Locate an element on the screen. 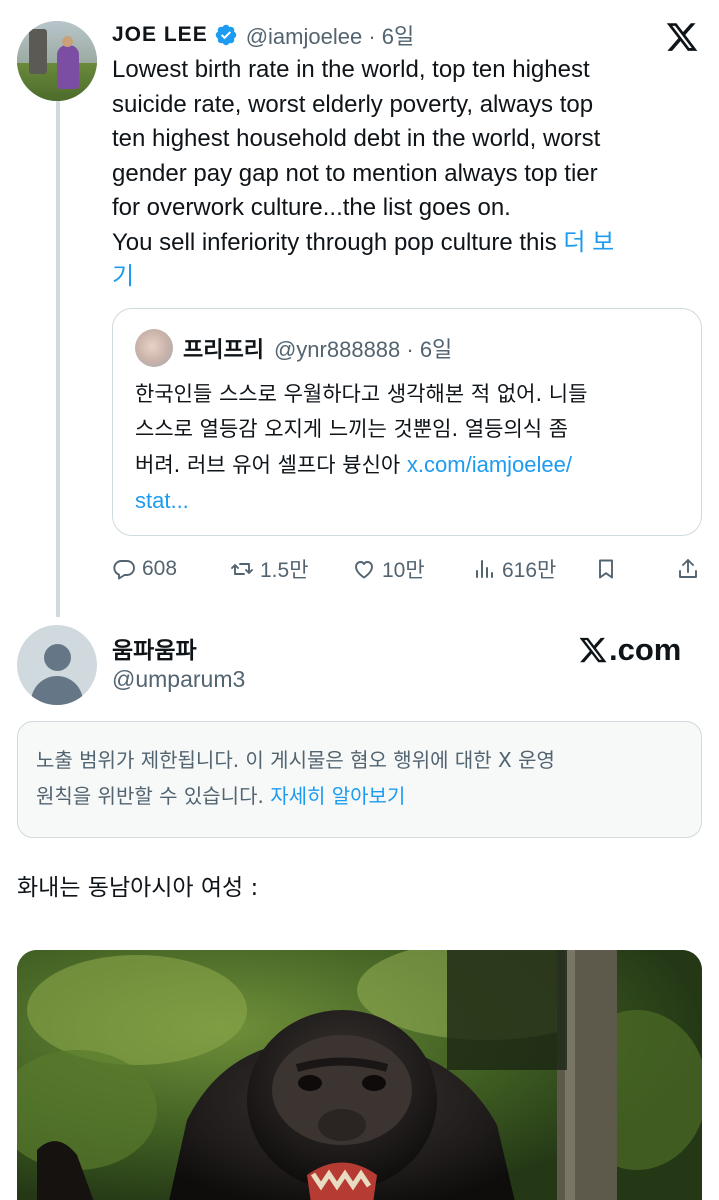 Image resolution: width=719 pixels, height=1200 pixels. default-avatar is located at coordinates (57, 665).